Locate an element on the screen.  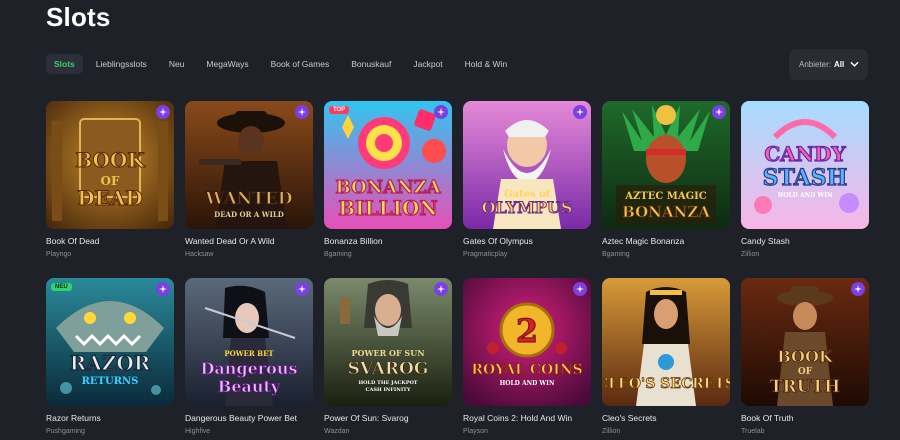
game-thumbnail: BONANZA BILLION TOP is located at coordinates (388, 165).